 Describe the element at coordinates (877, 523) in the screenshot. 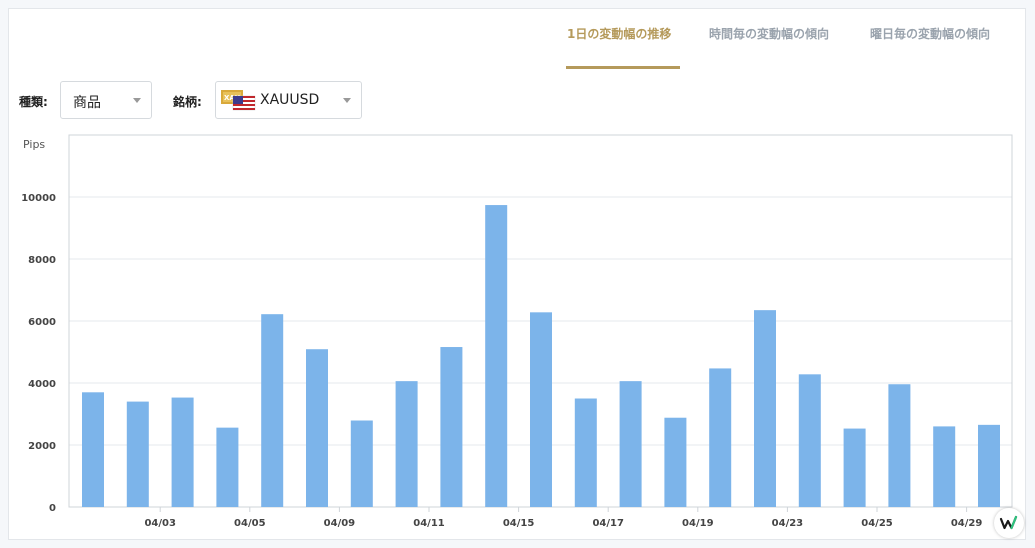

I see `x-tick-label: 04/25` at that location.